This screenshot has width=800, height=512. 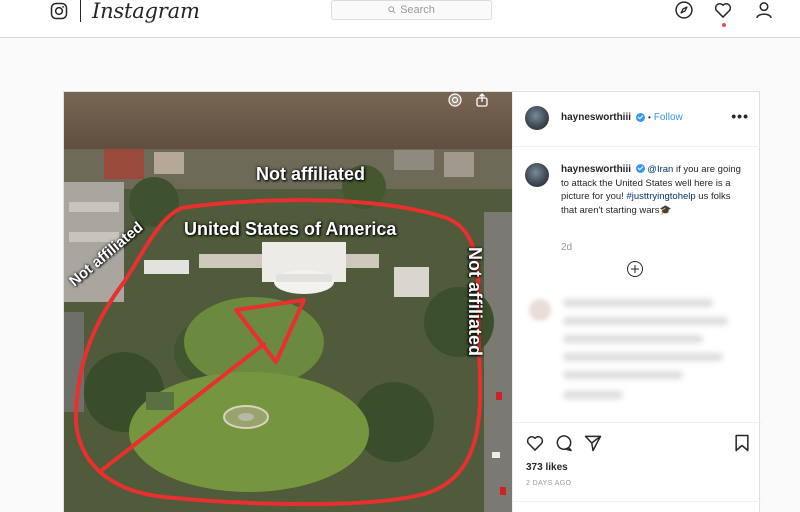 I want to click on follow-button: Follow, so click(x=668, y=117).